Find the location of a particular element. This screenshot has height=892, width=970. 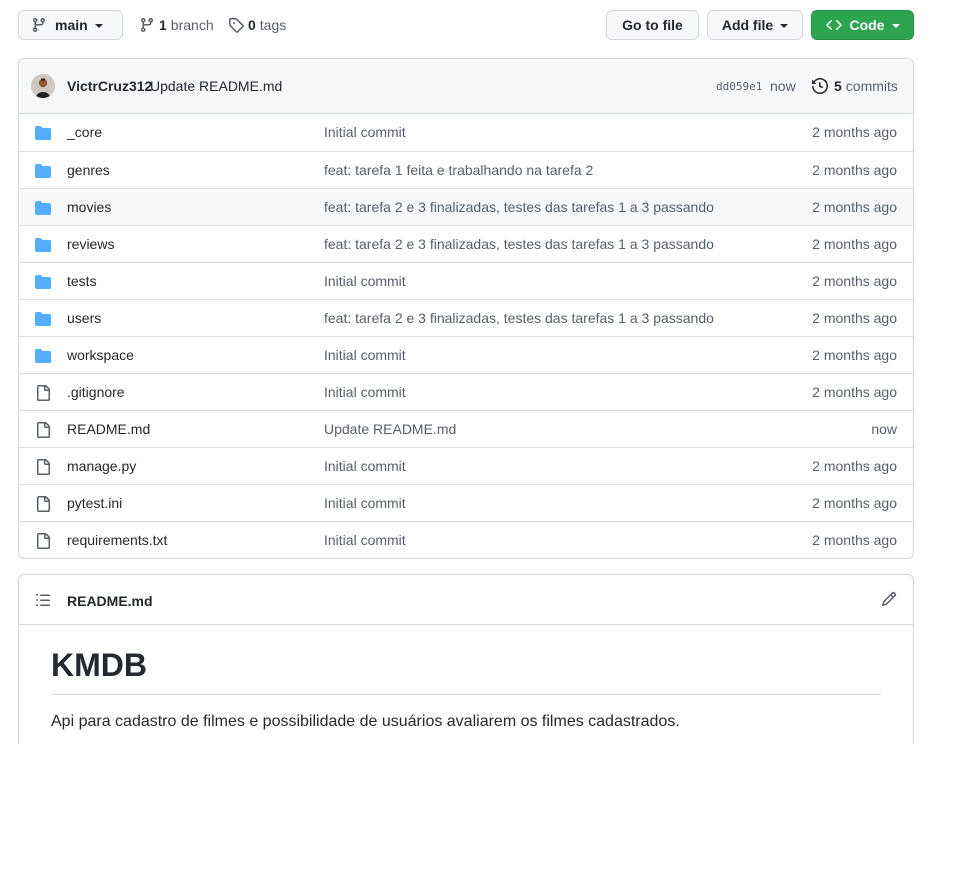

file-row: manage.py Initial commit 2 months ago is located at coordinates (466, 465).